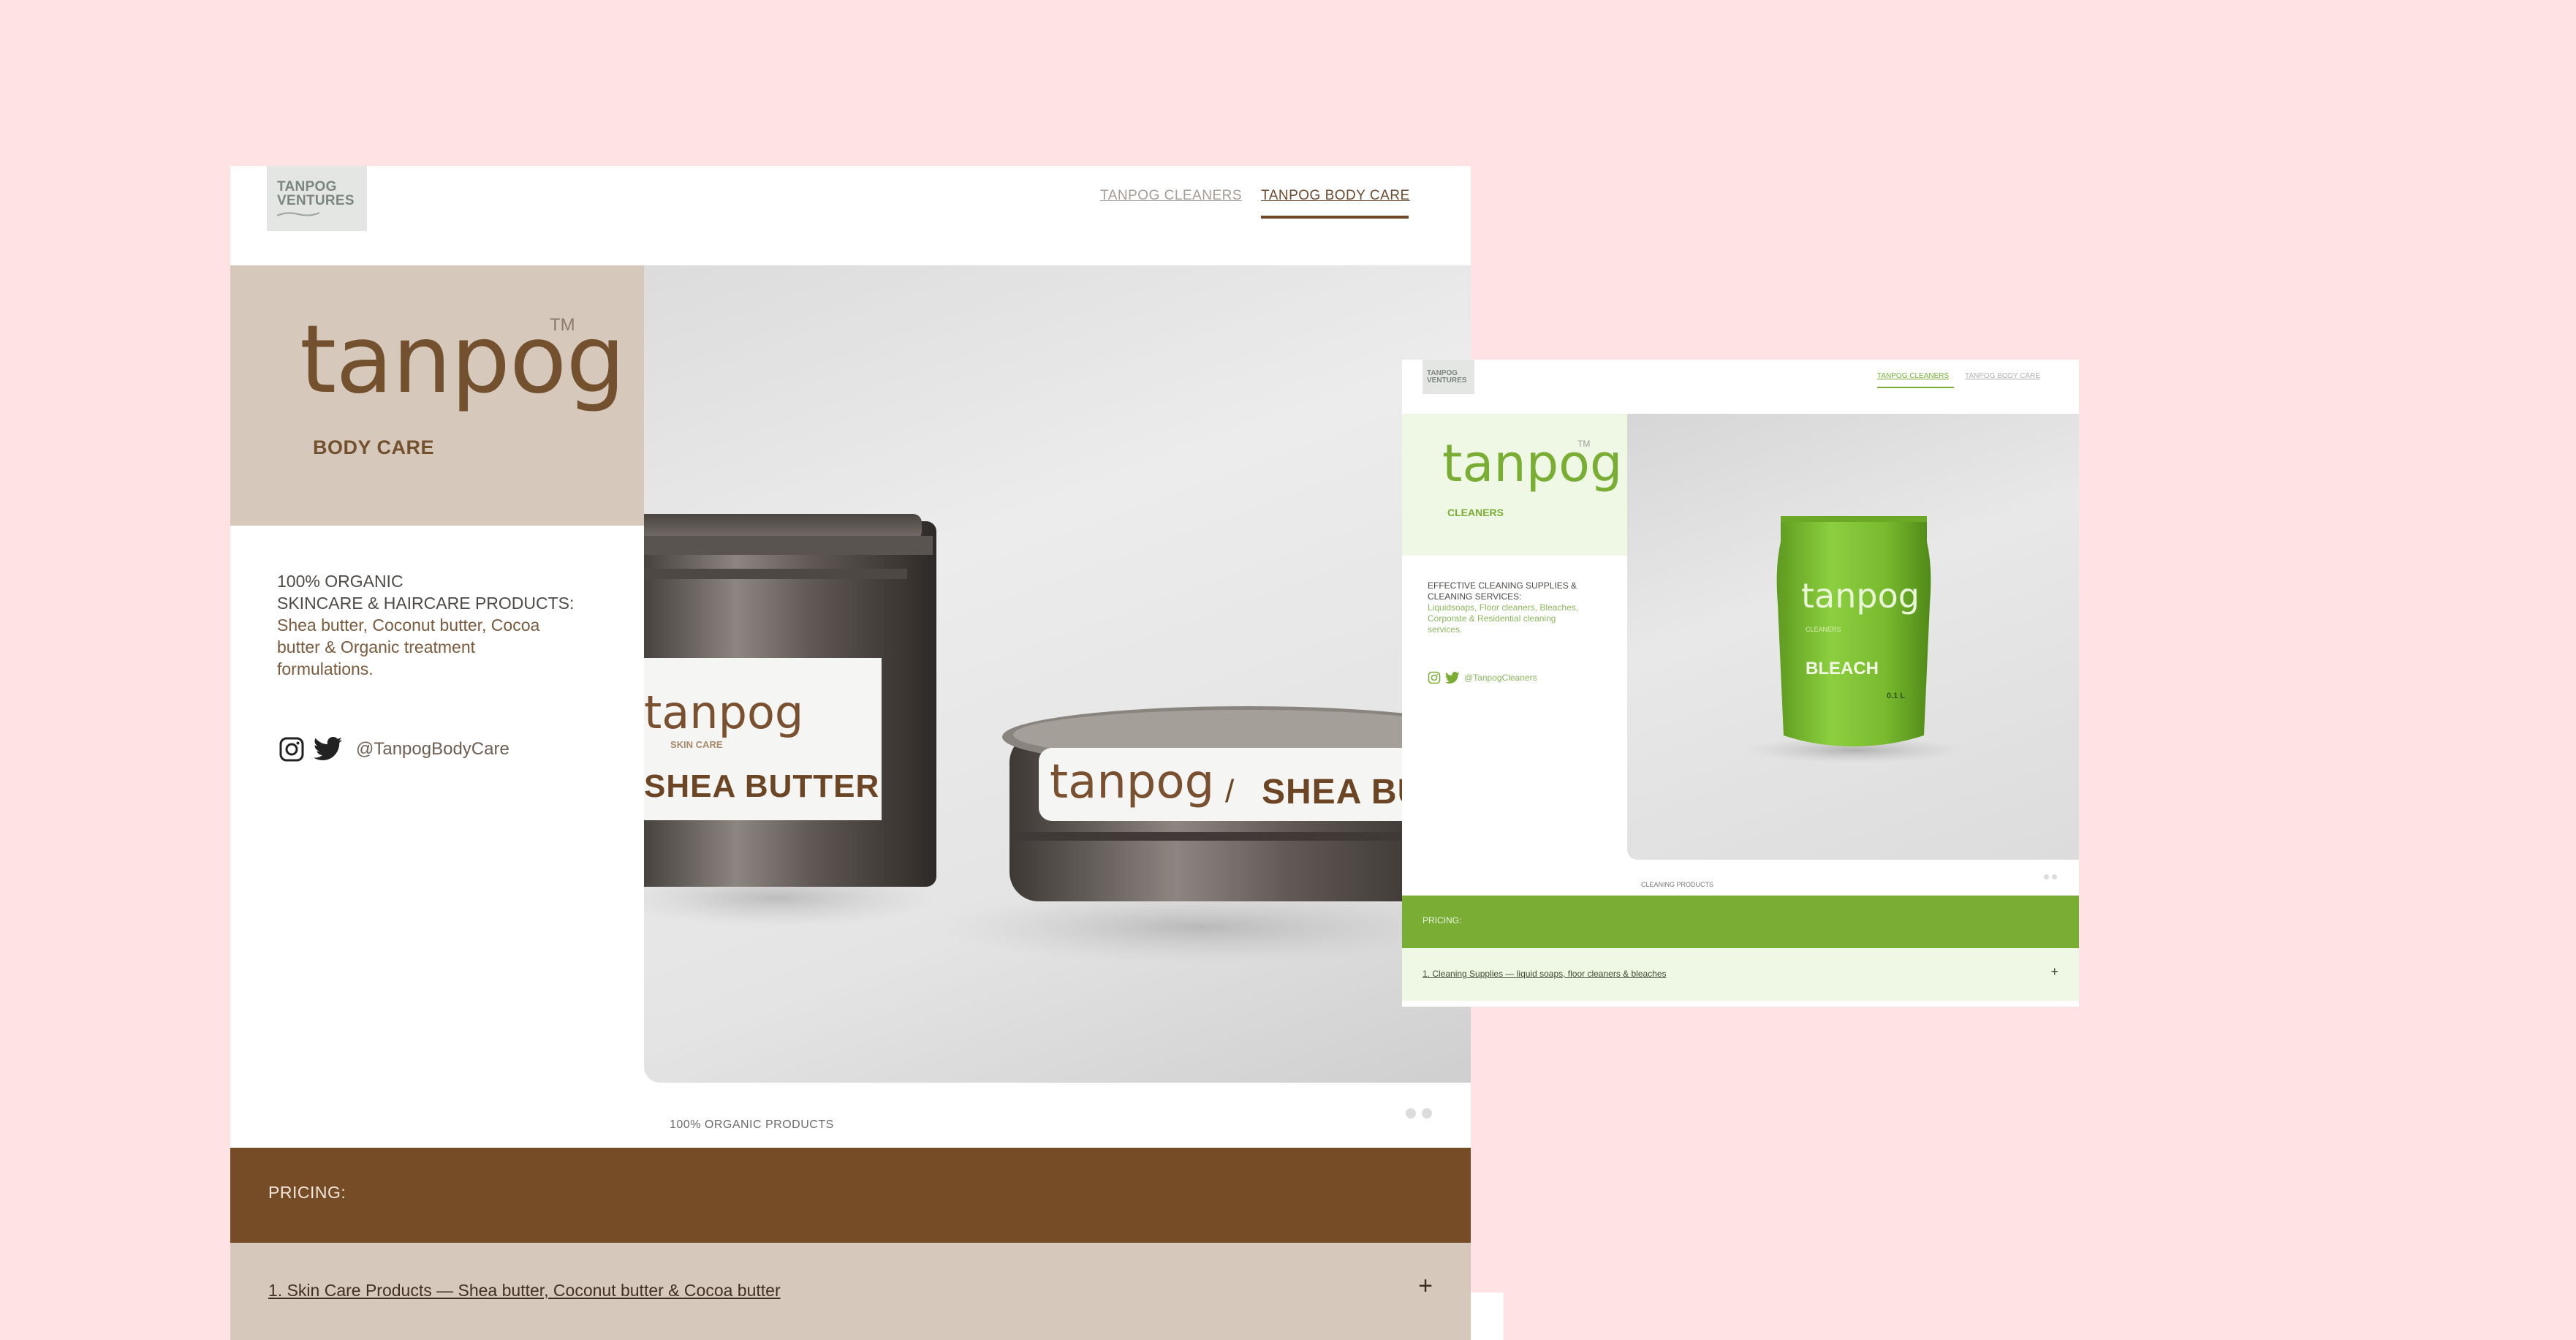 This screenshot has height=1340, width=2576. I want to click on social-handle: @TanpogBodyCare, so click(432, 749).